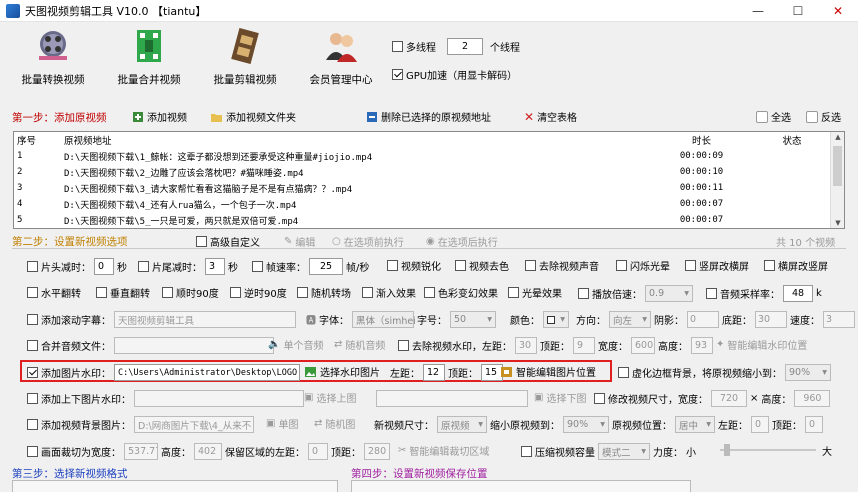  I want to click on random-trans-checkbox, so click(302, 292).